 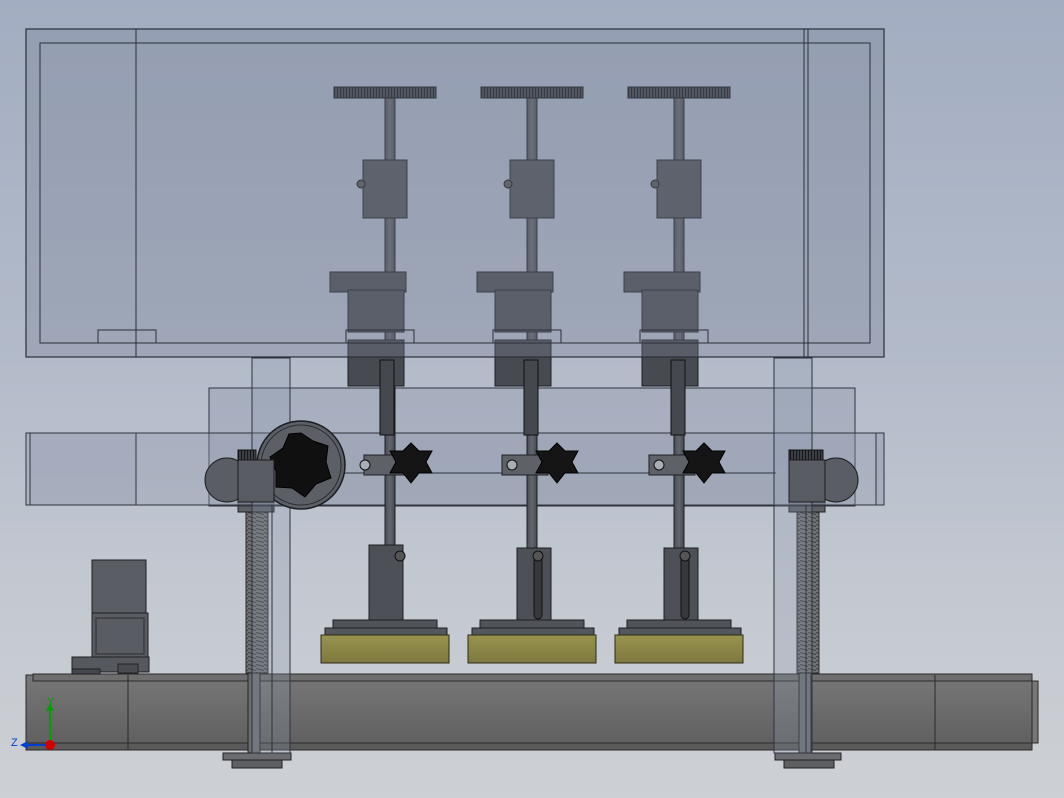 What do you see at coordinates (532, 712) in the screenshot?
I see `base-plate` at bounding box center [532, 712].